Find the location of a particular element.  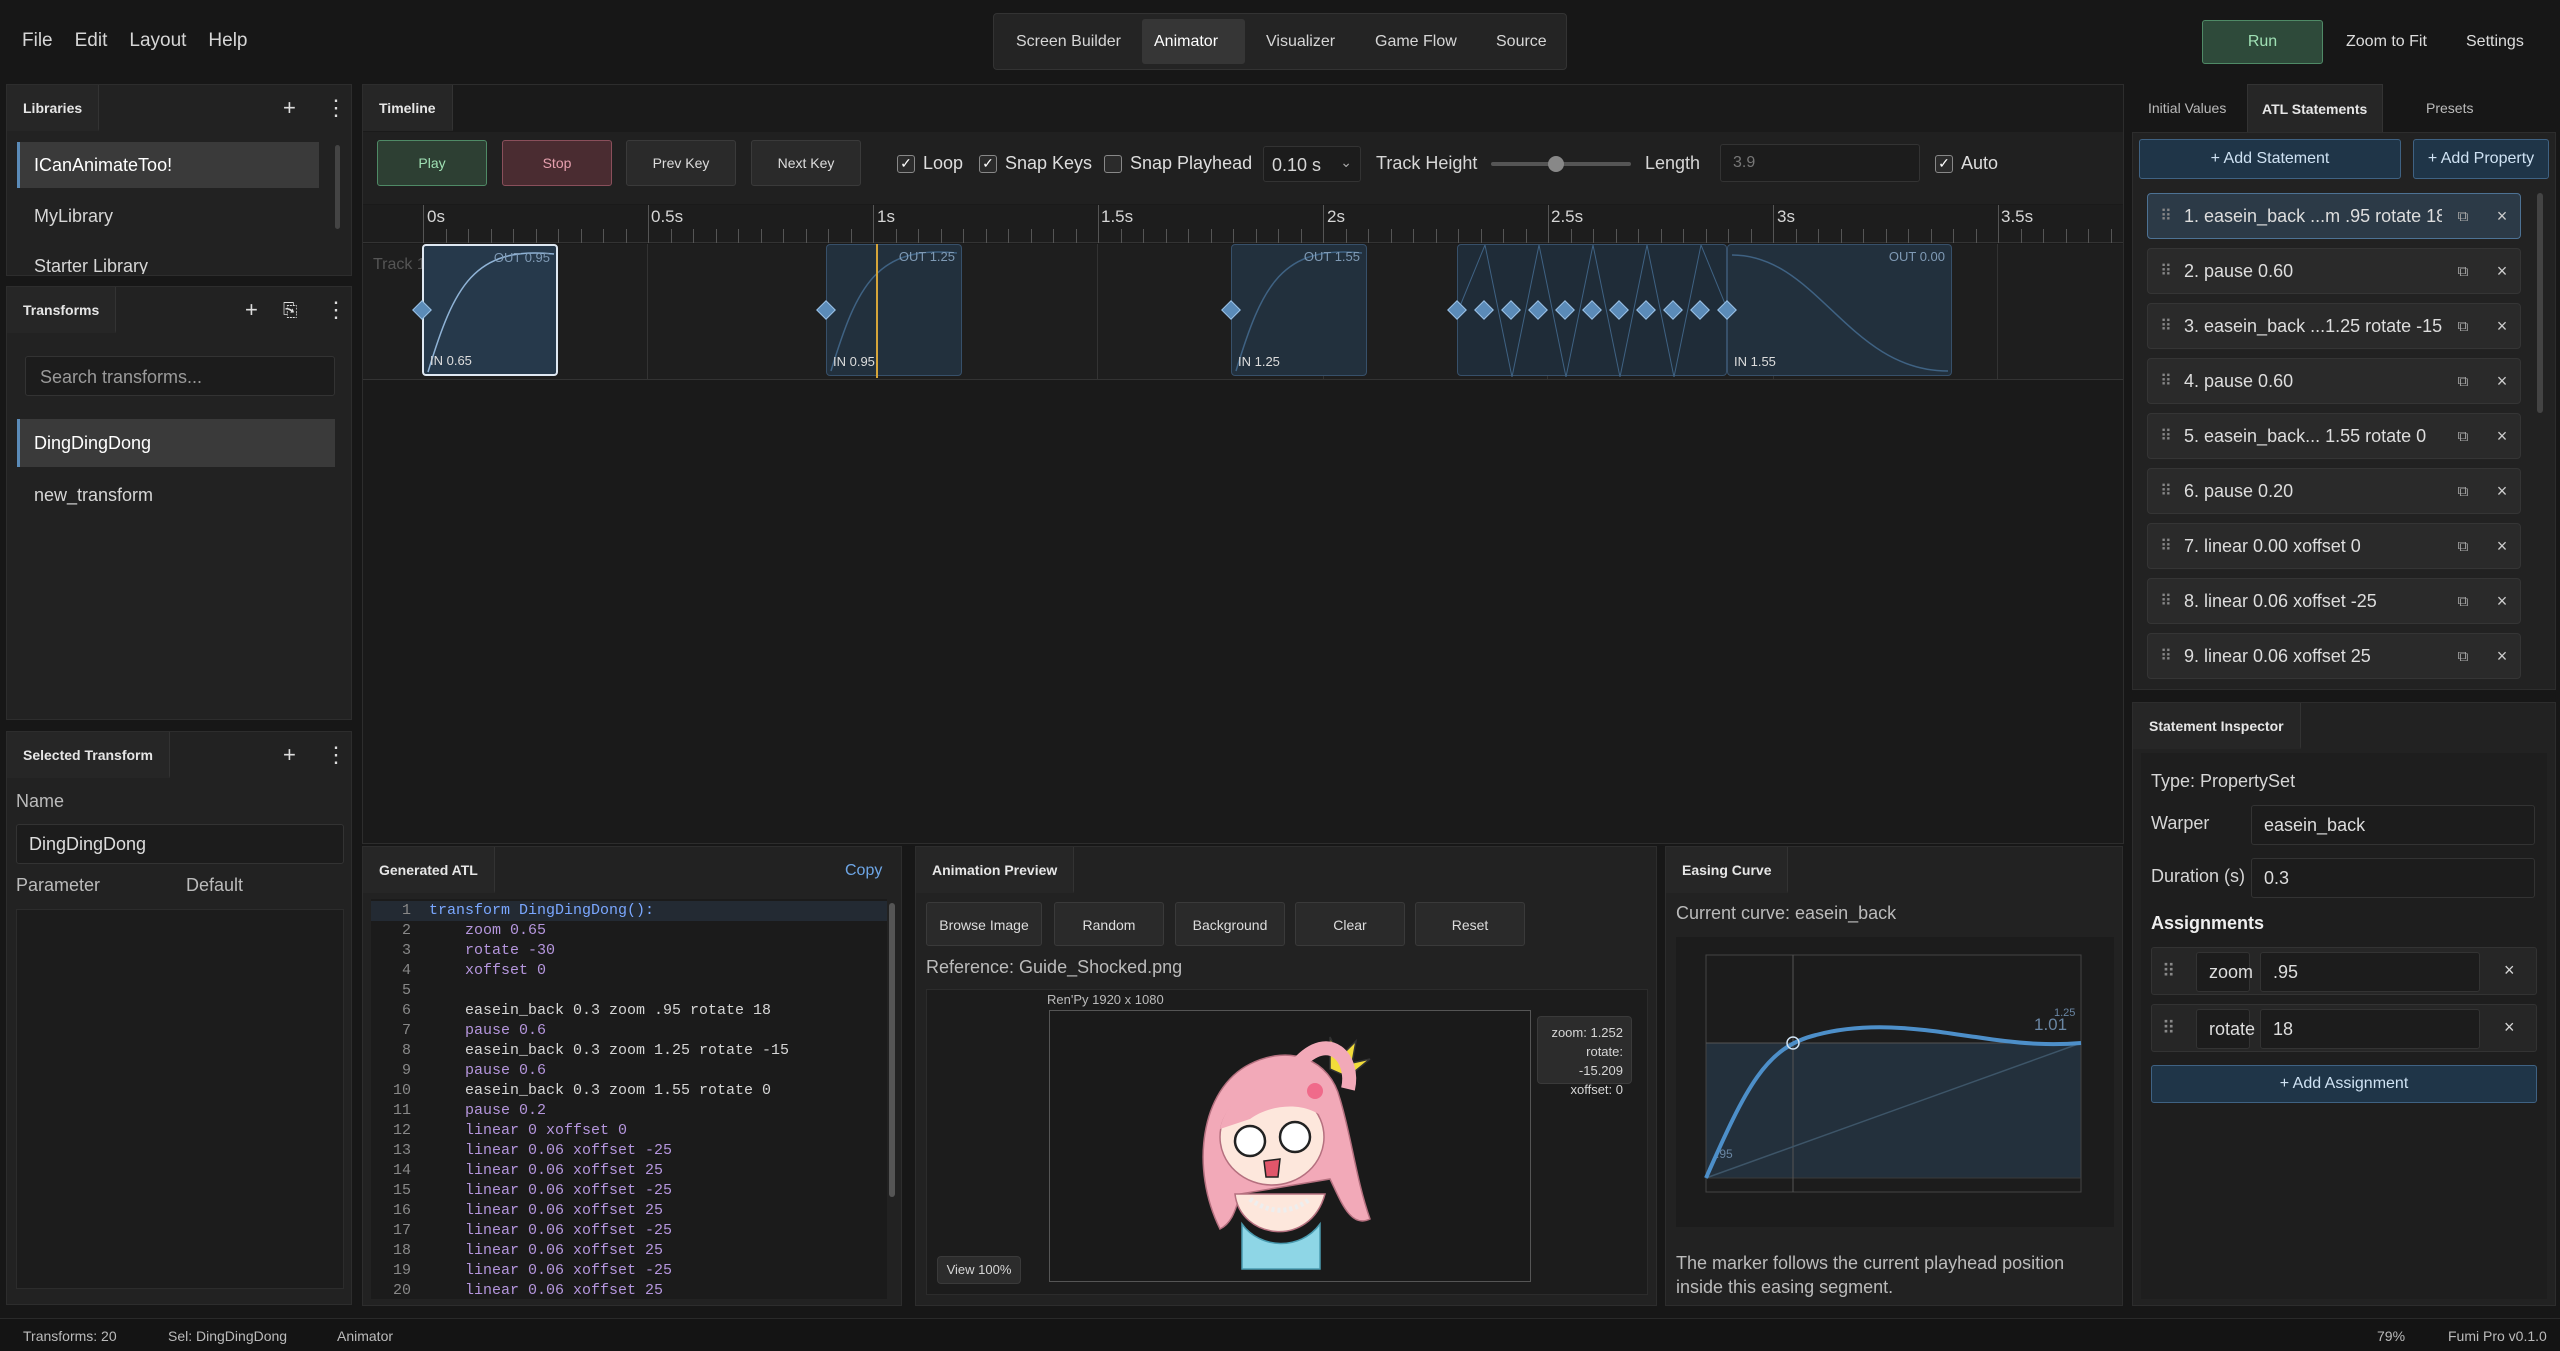

prev-key-button: Prev Key is located at coordinates (681, 163).